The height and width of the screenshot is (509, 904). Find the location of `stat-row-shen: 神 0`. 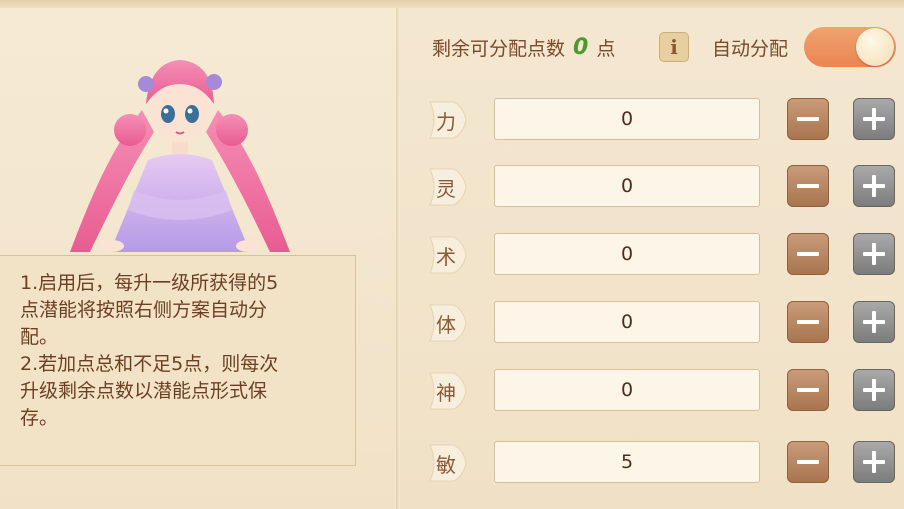

stat-row-shen: 神 0 is located at coordinates (452, 391).